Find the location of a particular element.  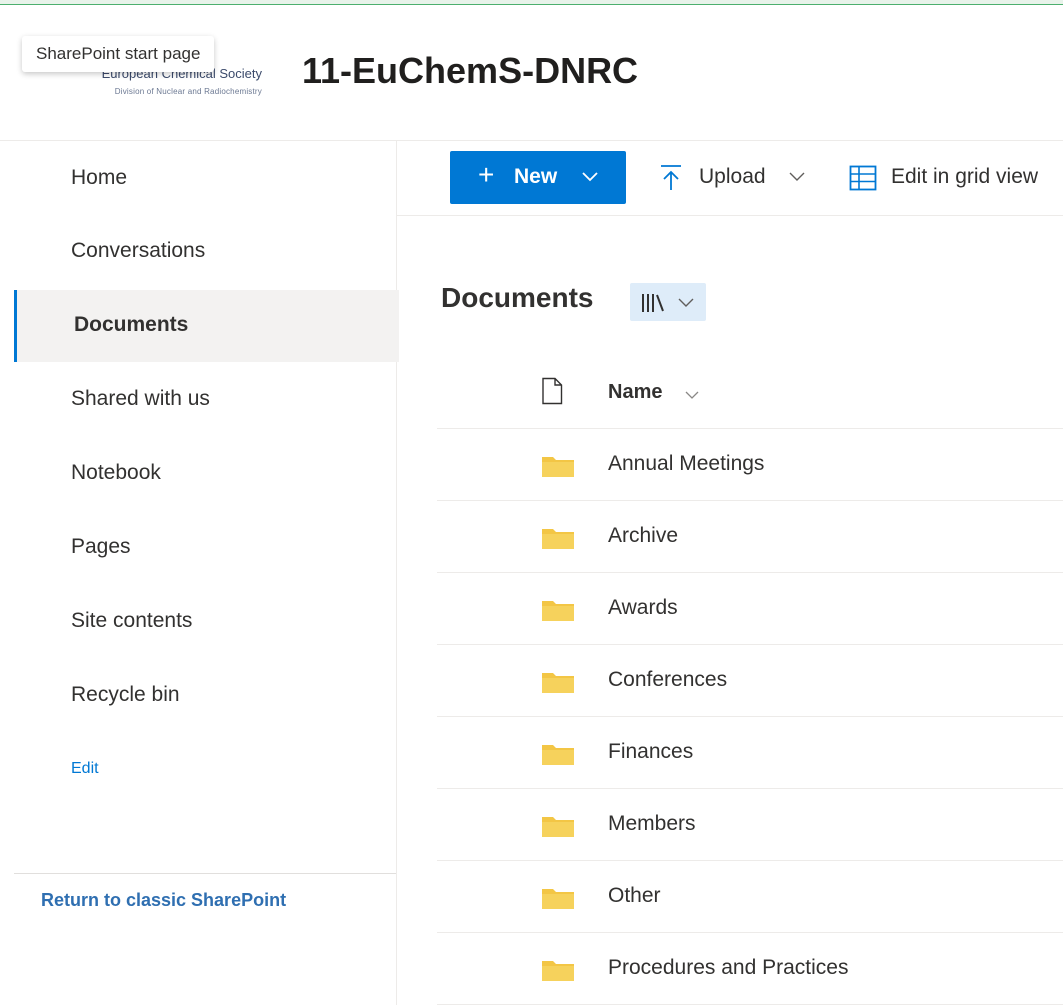

folder-name: Awards is located at coordinates (643, 608).